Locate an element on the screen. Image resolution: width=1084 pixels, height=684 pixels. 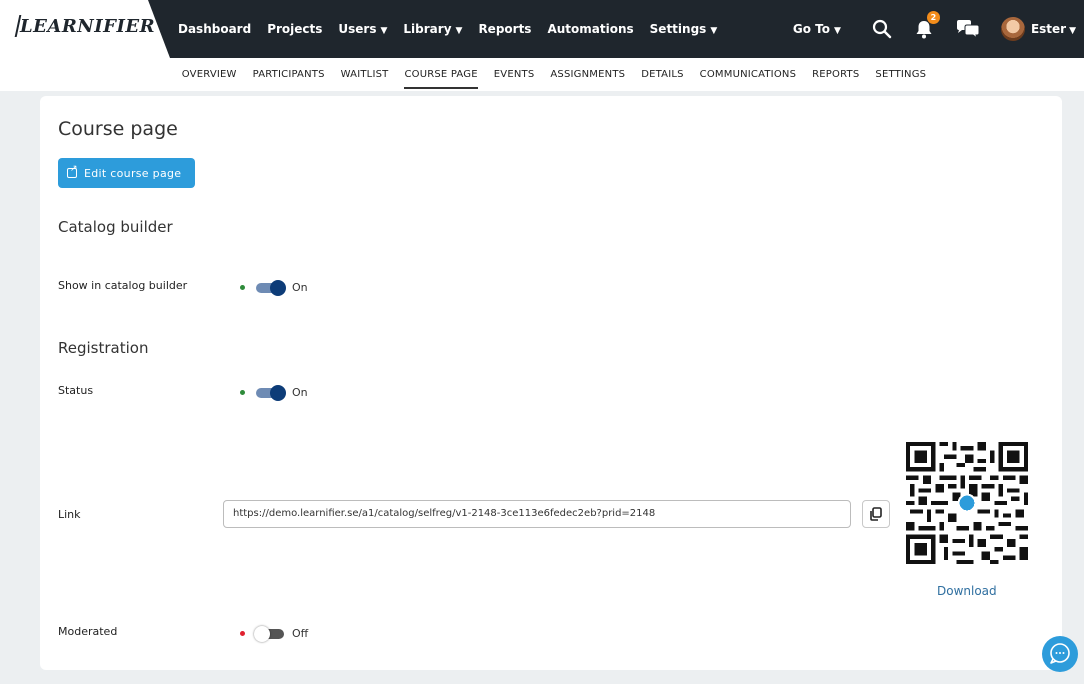
moderated-state: Off is located at coordinates (300, 633).